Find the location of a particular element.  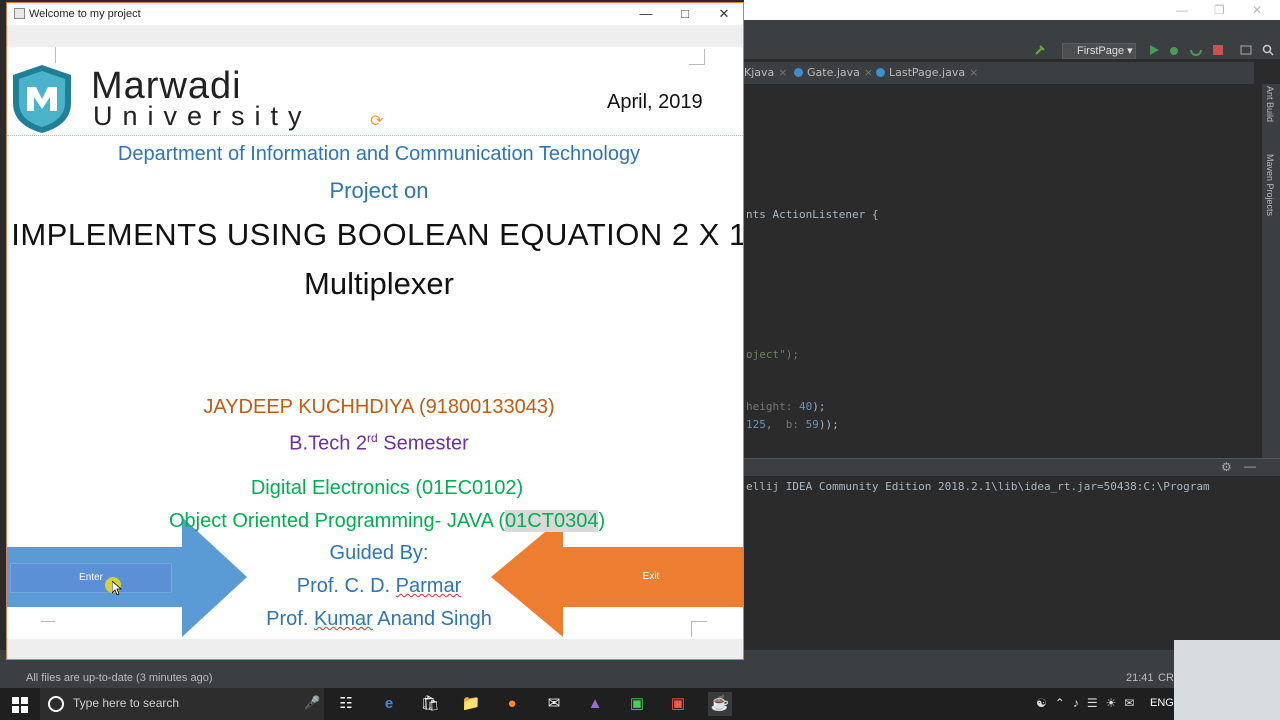

search-icon is located at coordinates (1268, 50).